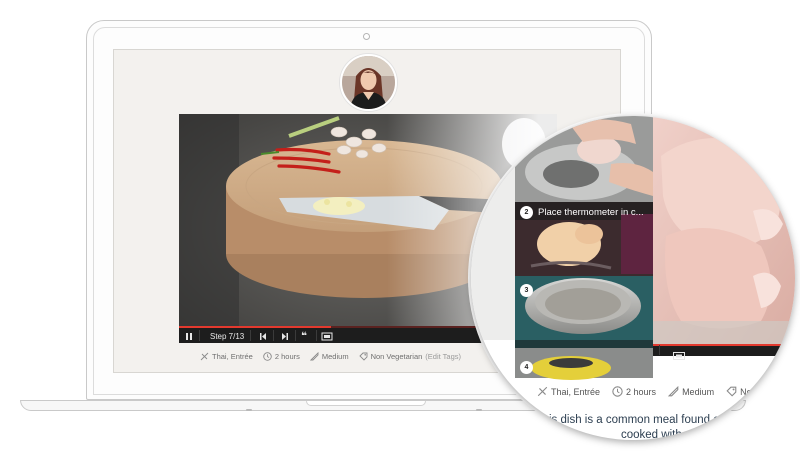  I want to click on avatar-photo, so click(368, 82).